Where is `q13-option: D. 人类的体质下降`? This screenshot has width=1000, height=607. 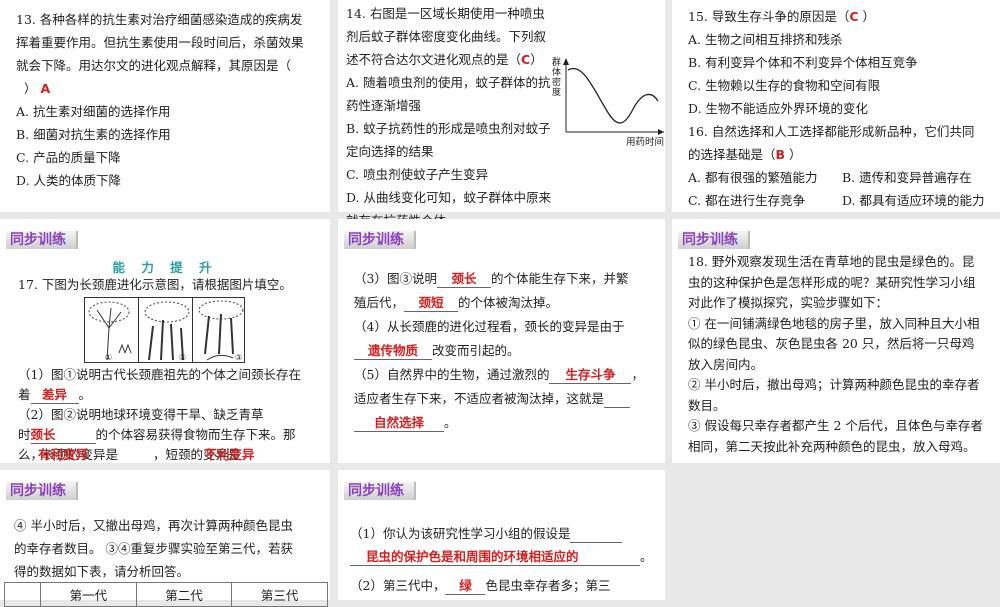 q13-option: D. 人类的体质下降 is located at coordinates (69, 180).